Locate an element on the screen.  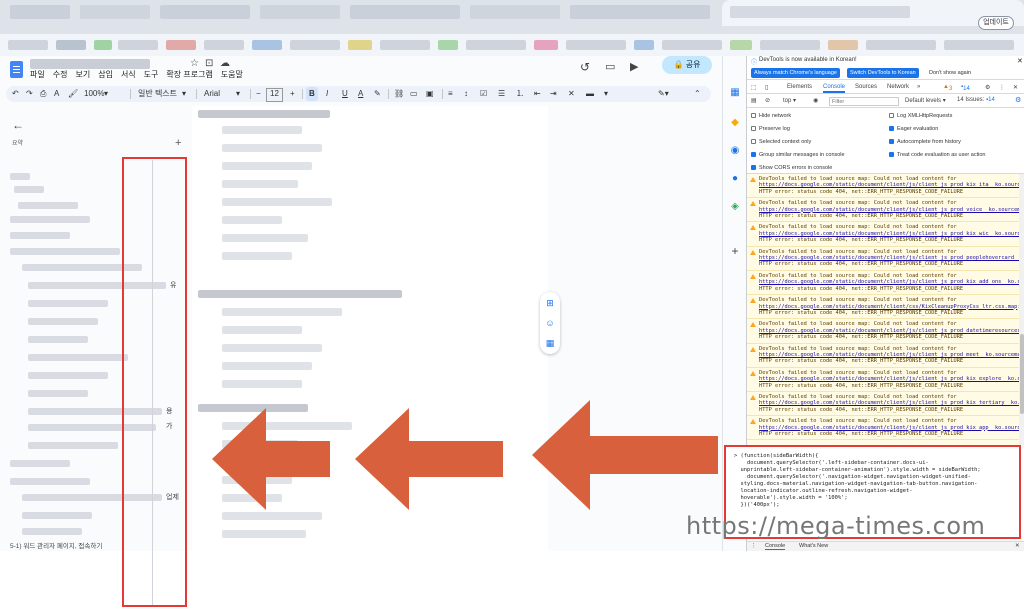
drawer-tab-whats-new: What's New is located at coordinates (813, 546).